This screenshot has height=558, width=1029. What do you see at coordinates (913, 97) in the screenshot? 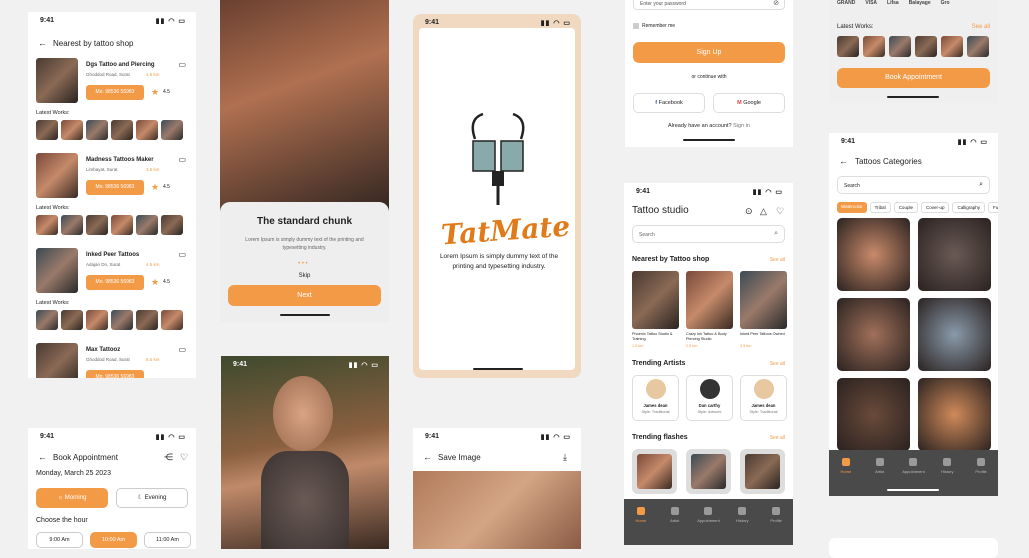
I see `home-indicator` at bounding box center [913, 97].